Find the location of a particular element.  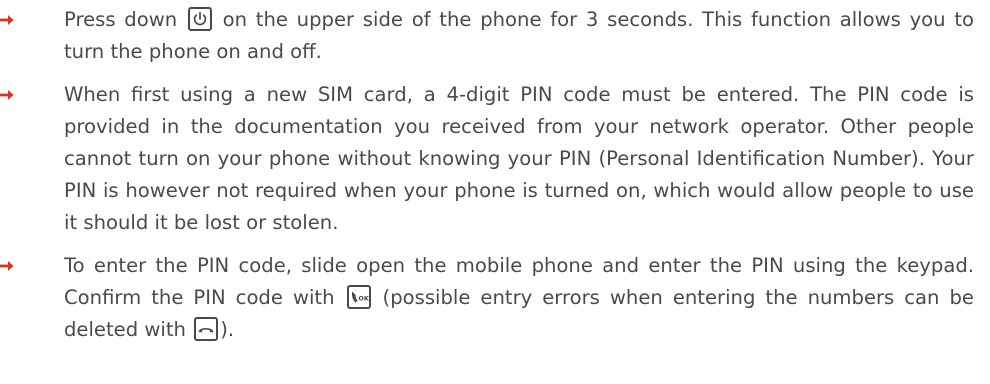

call-ok-icon: OK is located at coordinates (358, 297).